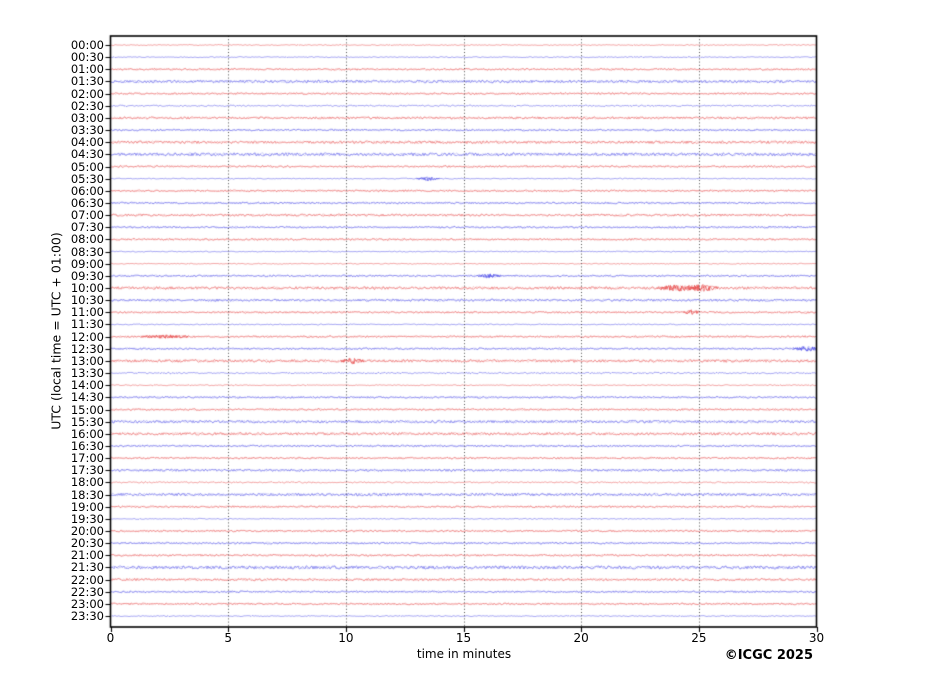  What do you see at coordinates (87, 409) in the screenshot?
I see `y-tick-label: 15:00` at bounding box center [87, 409].